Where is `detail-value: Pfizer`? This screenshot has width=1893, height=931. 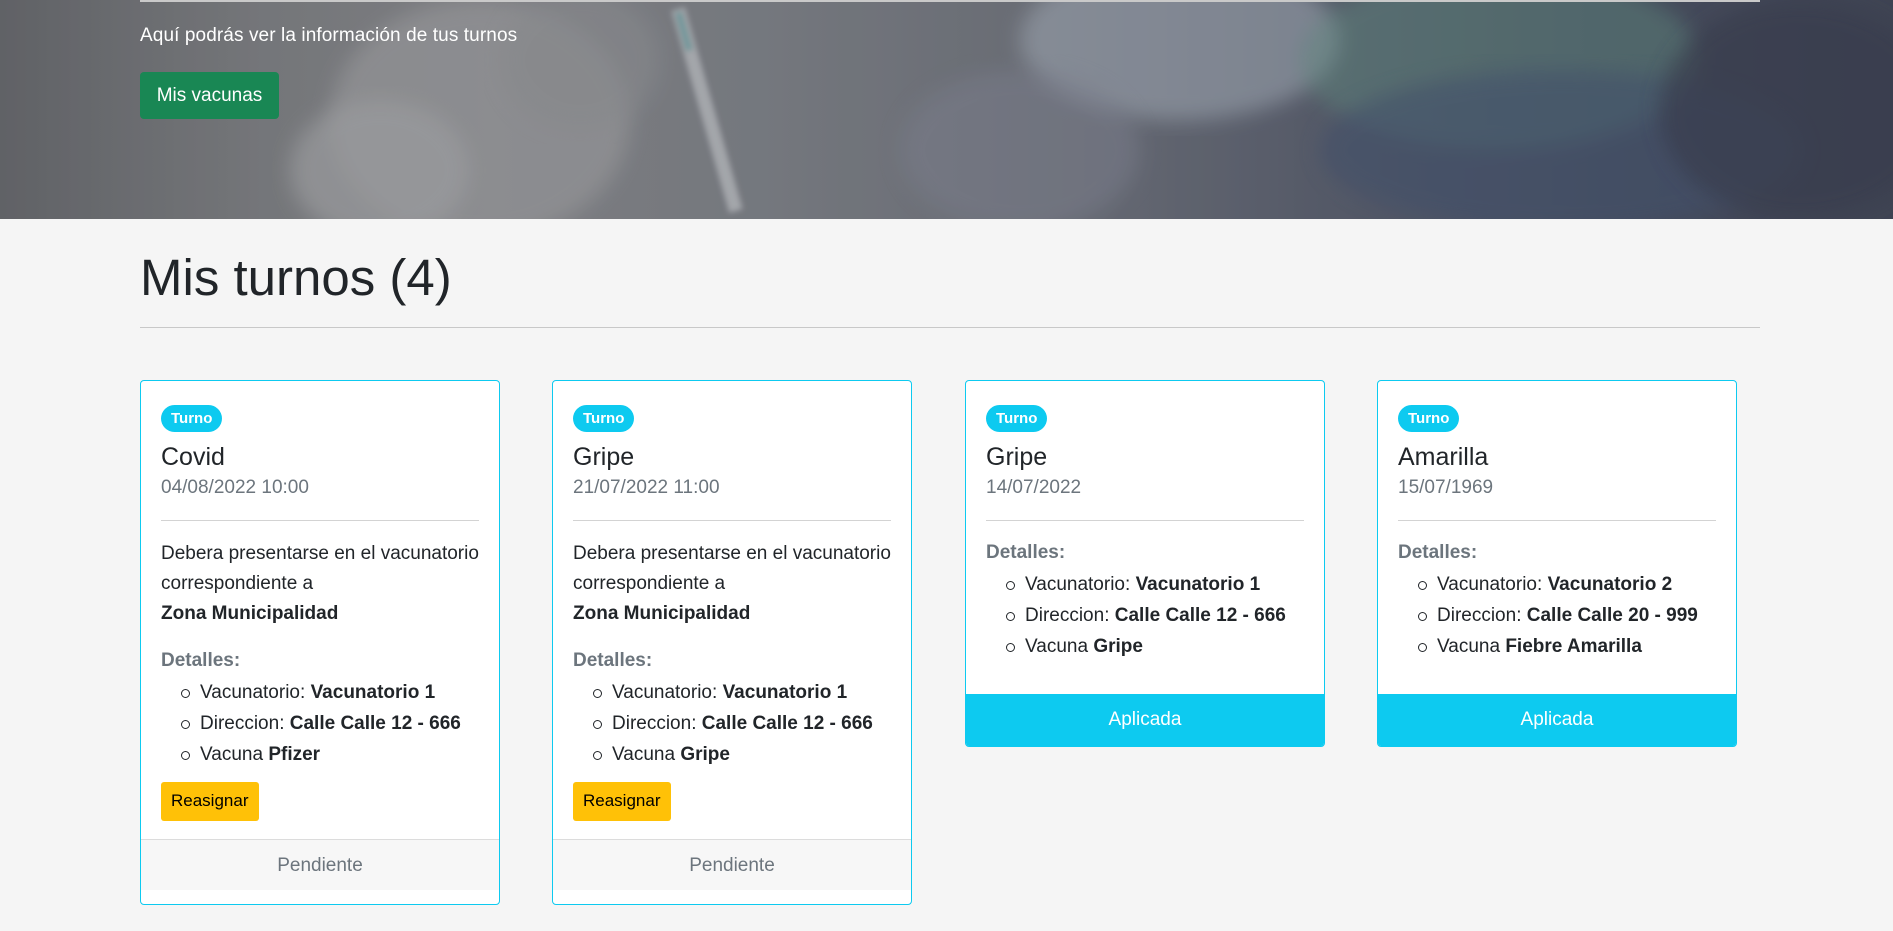 detail-value: Pfizer is located at coordinates (294, 754).